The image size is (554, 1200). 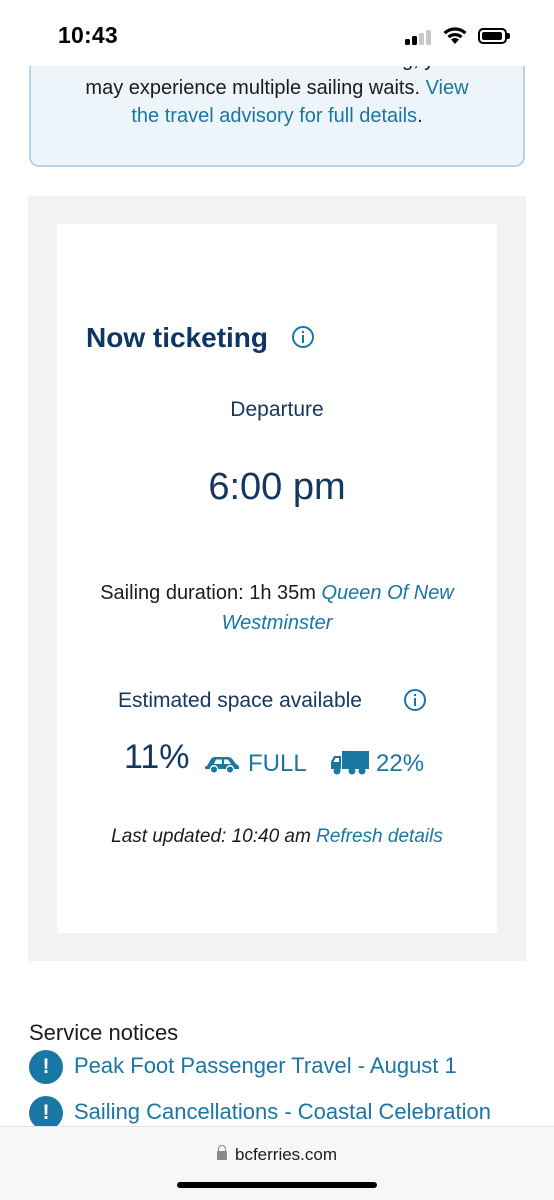 I want to click on cellular-signal-icon, so click(x=420, y=37).